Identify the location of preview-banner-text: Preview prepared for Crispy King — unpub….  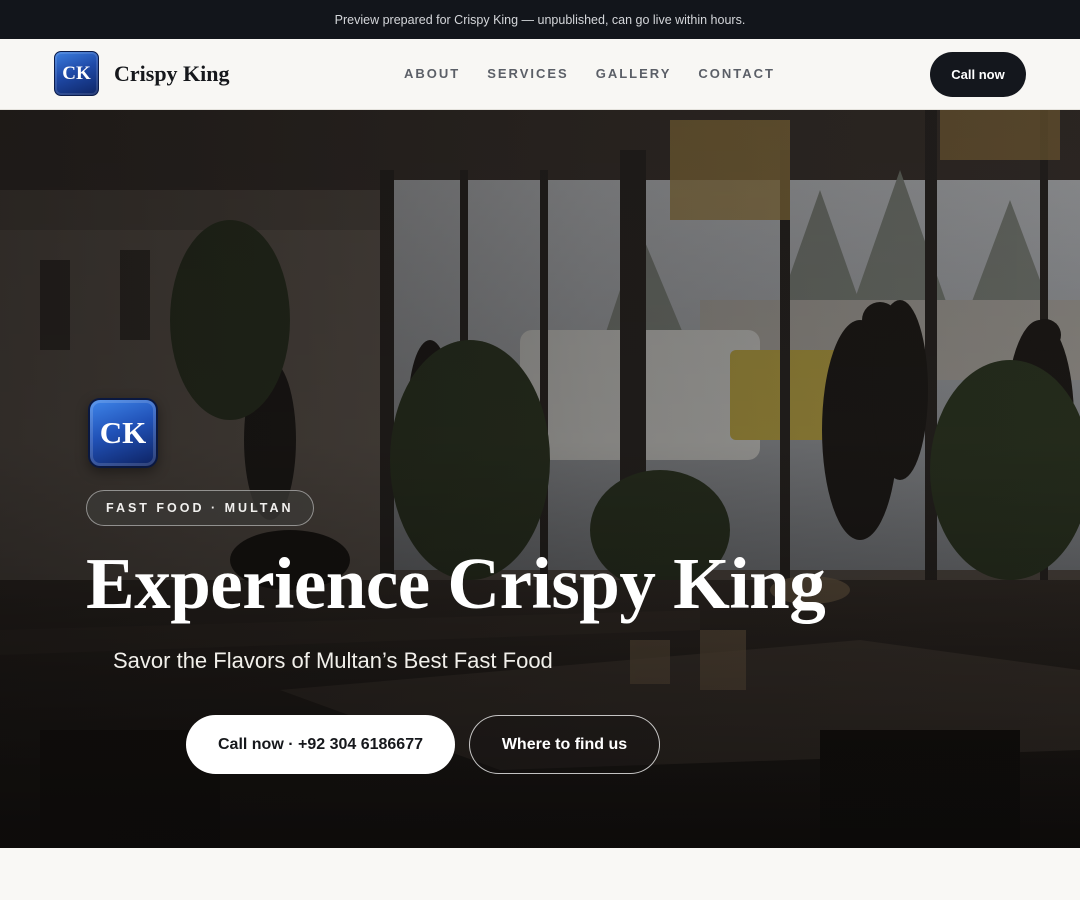
(540, 19).